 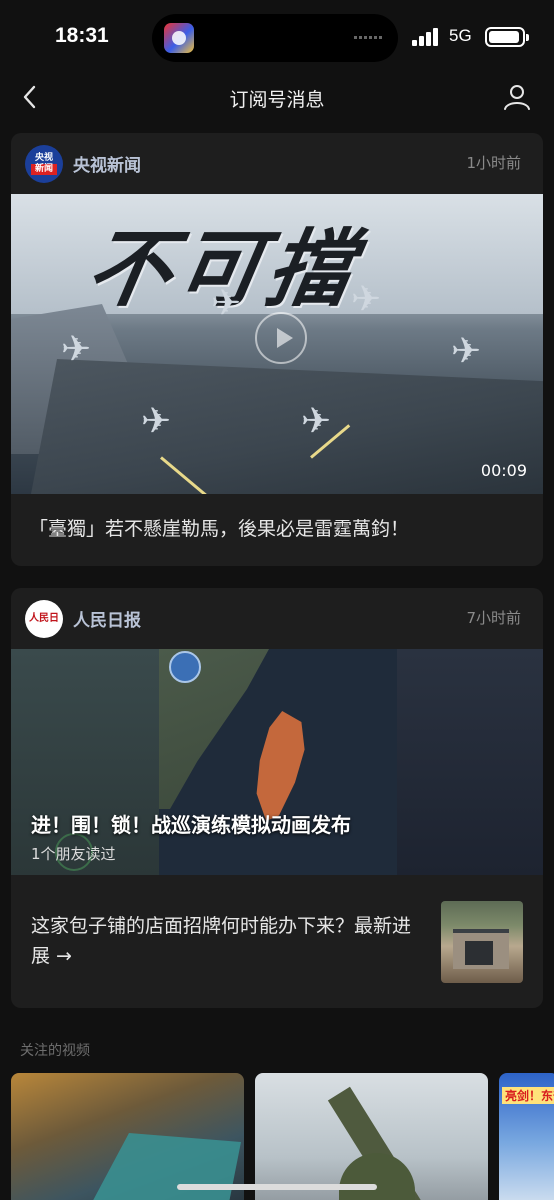 I want to click on feature-article-title: 进！围！锁！战巡演练模拟动画发布, so click(x=191, y=825).